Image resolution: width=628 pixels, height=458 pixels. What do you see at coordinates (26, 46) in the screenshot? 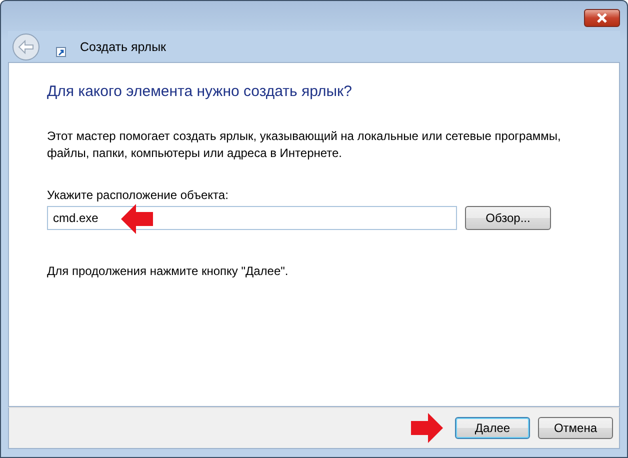
I see `back-button` at bounding box center [26, 46].